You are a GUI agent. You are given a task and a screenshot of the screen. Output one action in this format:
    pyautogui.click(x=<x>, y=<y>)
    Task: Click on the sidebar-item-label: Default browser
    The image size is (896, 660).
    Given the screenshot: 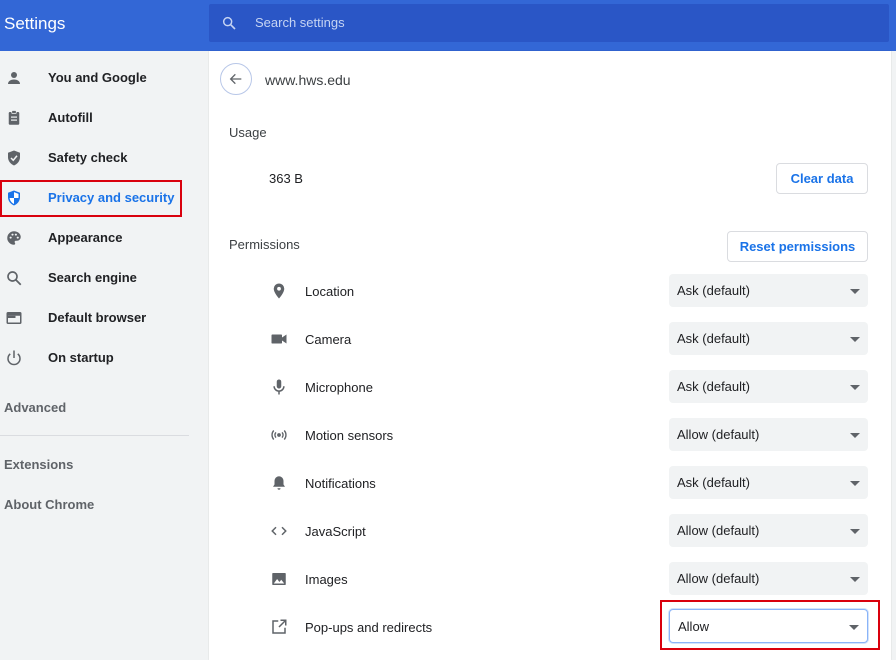 What is the action you would take?
    pyautogui.click(x=97, y=317)
    